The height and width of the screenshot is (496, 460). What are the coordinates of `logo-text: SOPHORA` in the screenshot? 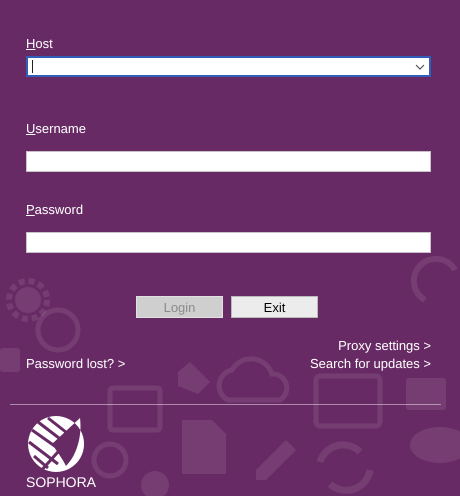 It's located at (61, 482).